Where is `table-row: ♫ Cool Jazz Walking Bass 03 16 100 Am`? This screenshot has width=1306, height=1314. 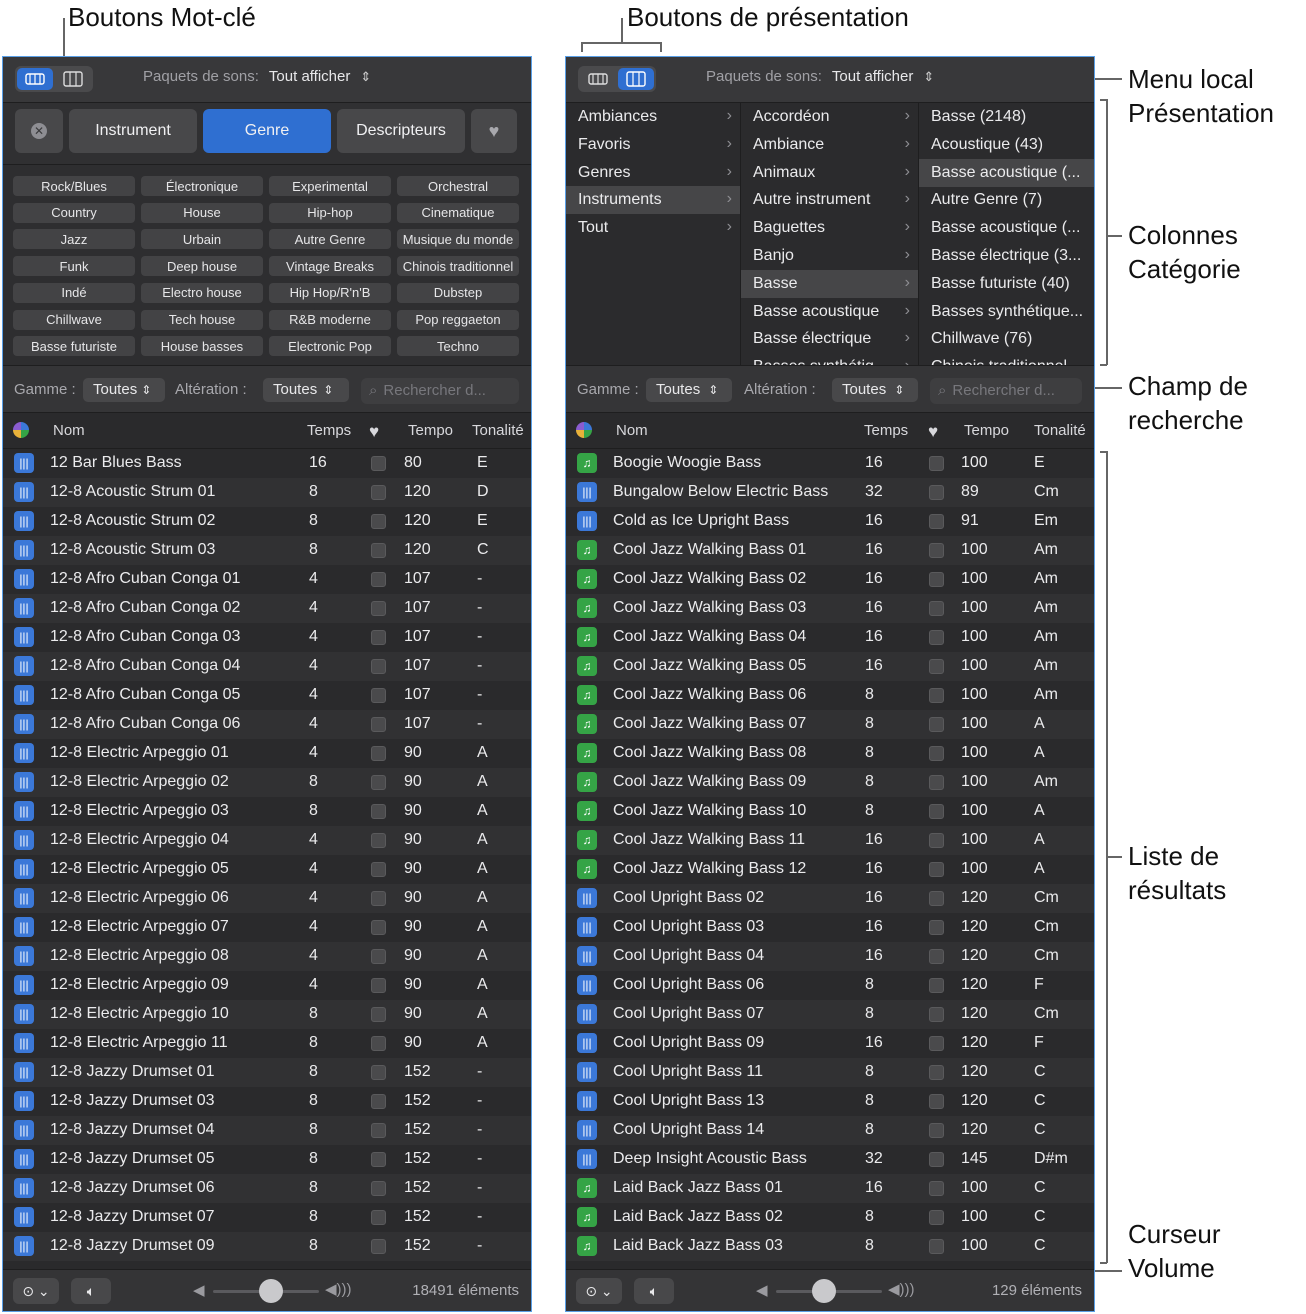 table-row: ♫ Cool Jazz Walking Bass 03 16 100 Am is located at coordinates (830, 608).